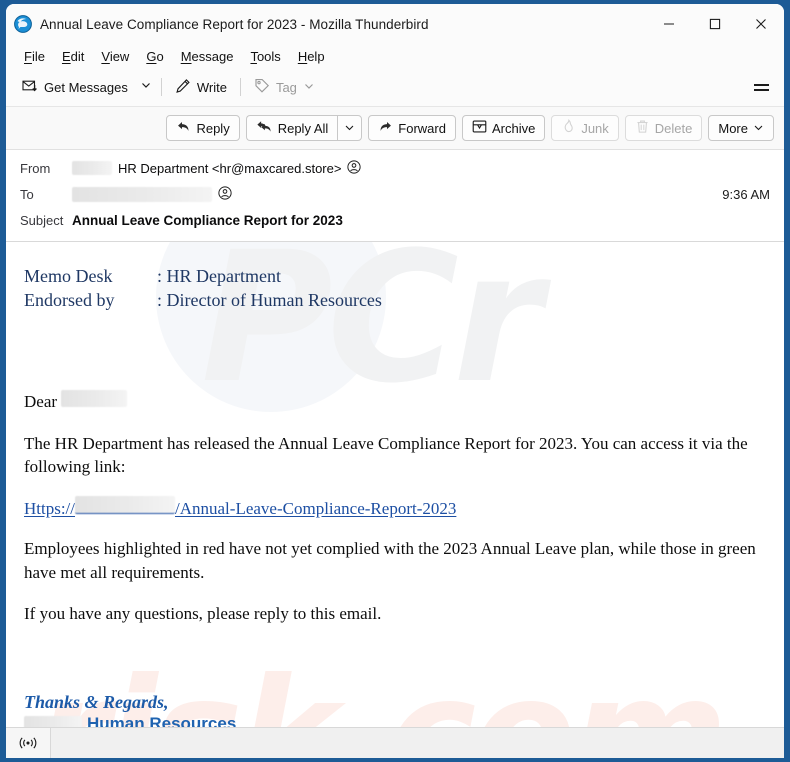 This screenshot has height=762, width=790. I want to click on more-button: More, so click(741, 128).